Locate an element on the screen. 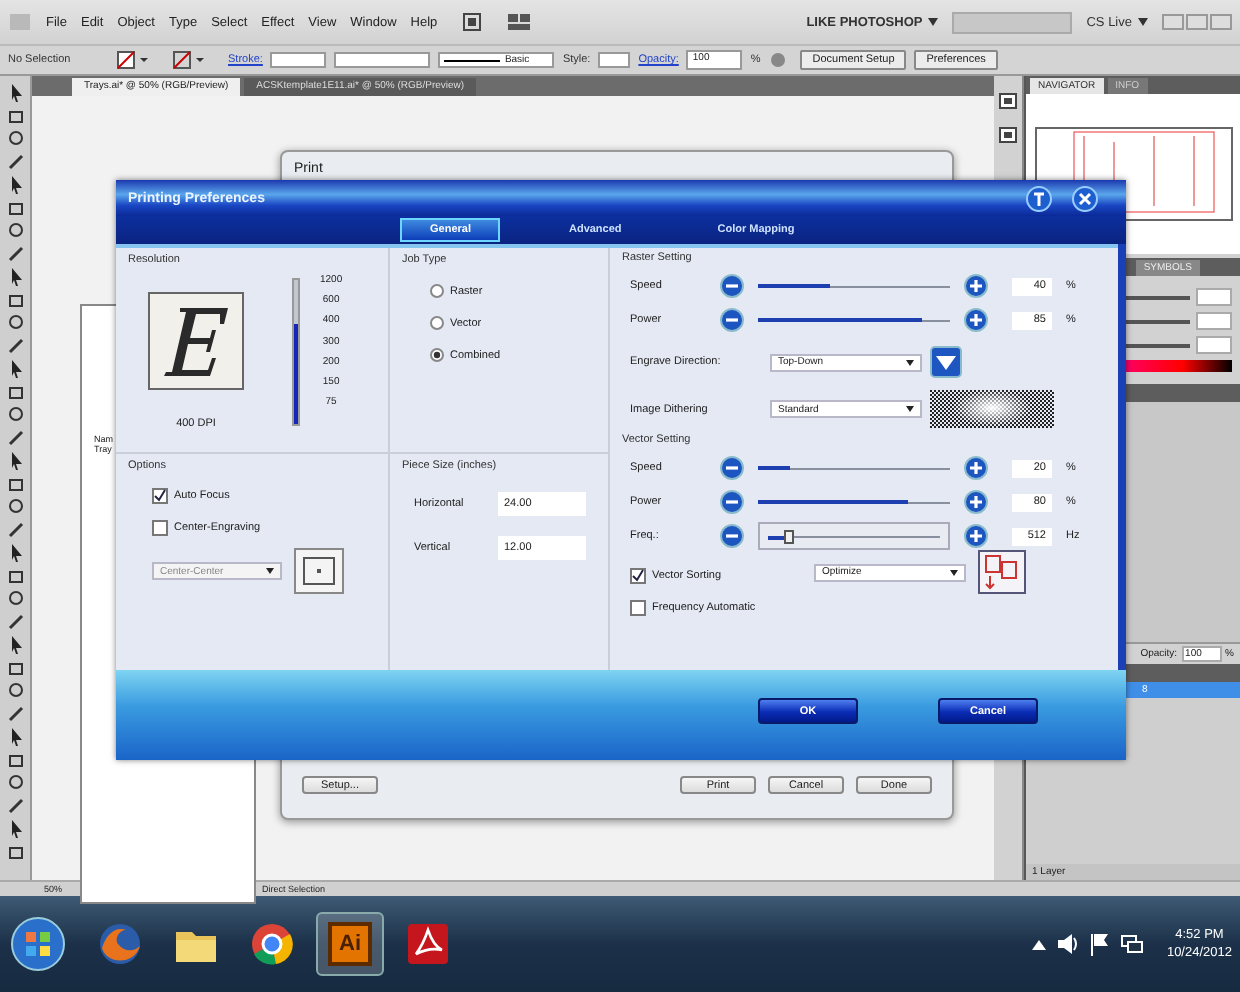  resolution-meter is located at coordinates (296, 352).